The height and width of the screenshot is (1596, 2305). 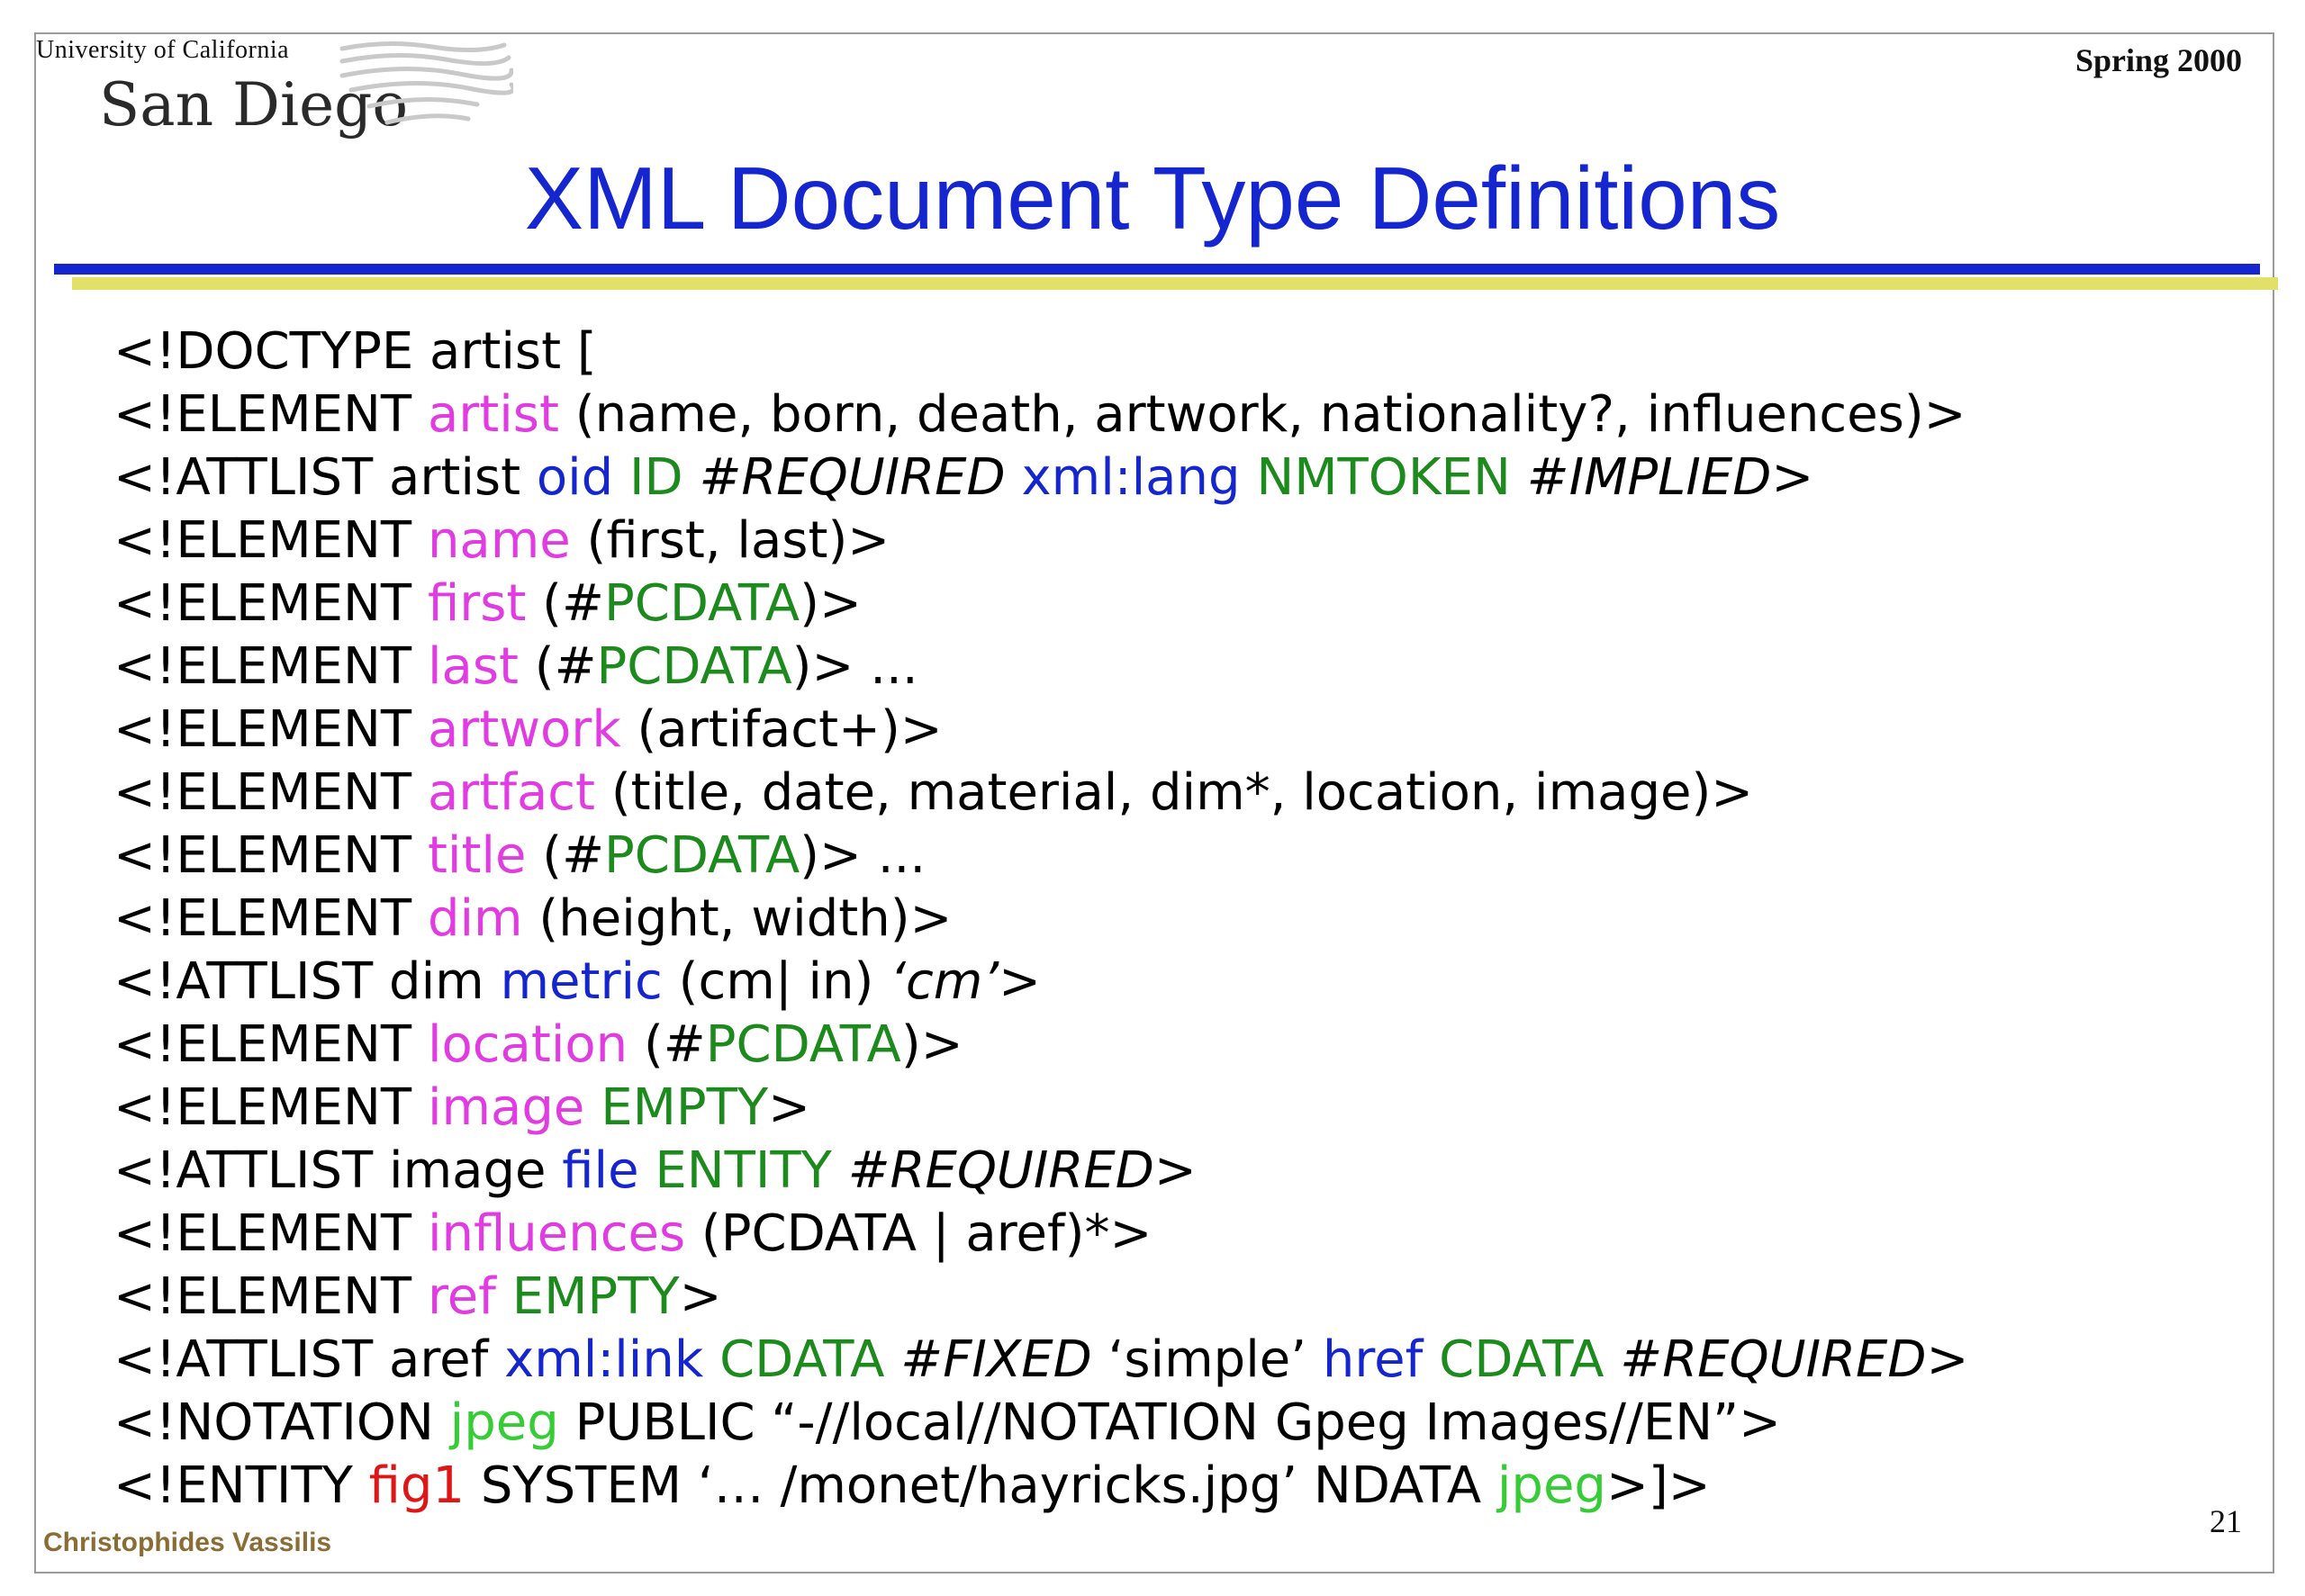 What do you see at coordinates (241, 1485) in the screenshot?
I see `dtd-token: <!ENTITY` at bounding box center [241, 1485].